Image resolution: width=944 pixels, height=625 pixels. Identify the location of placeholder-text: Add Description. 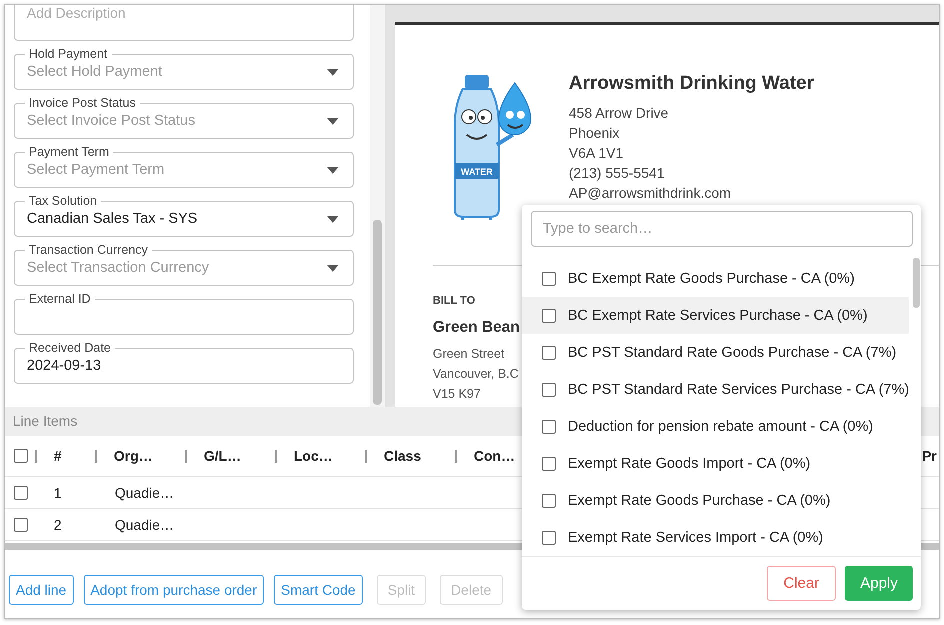
(76, 13).